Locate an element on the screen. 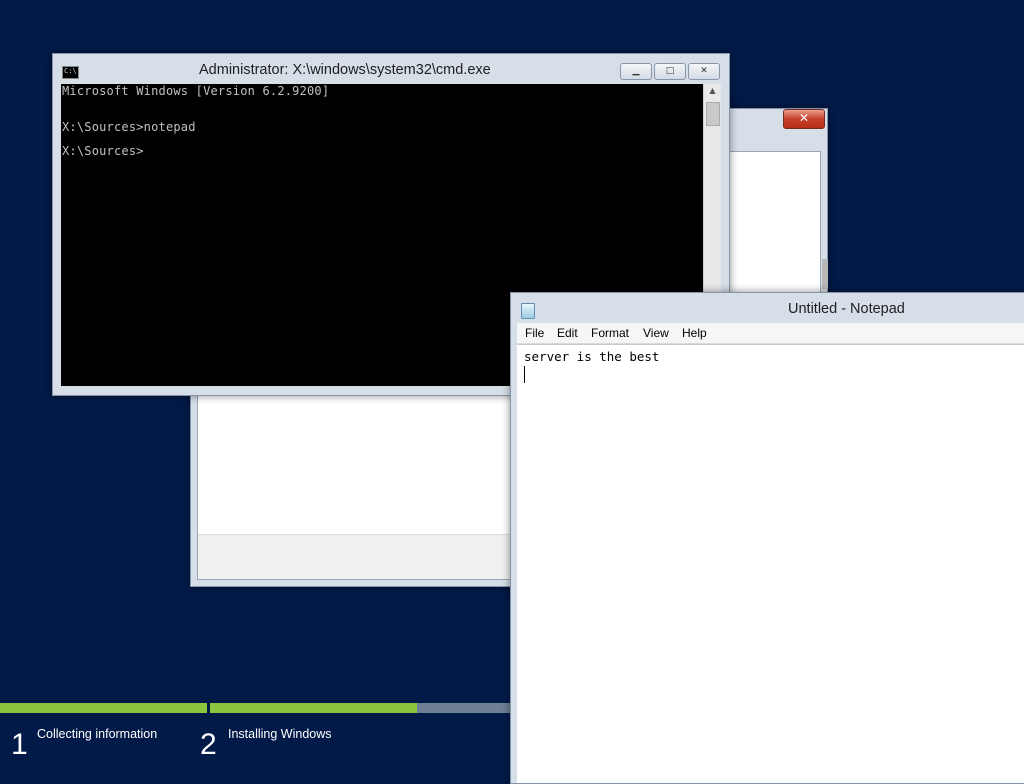 The height and width of the screenshot is (784, 1024). text-caret is located at coordinates (524, 374).